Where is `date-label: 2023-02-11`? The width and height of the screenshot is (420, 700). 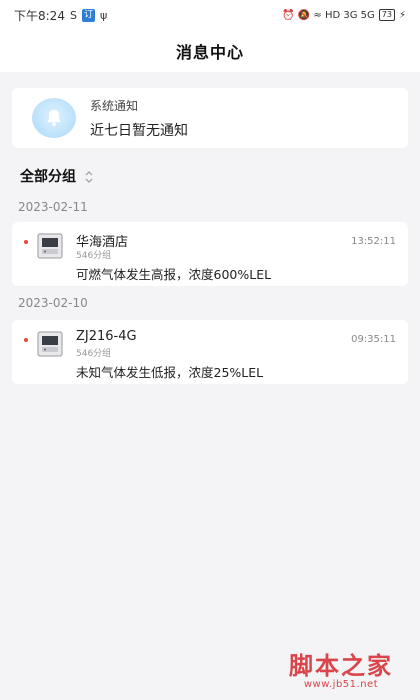
date-label: 2023-02-11 is located at coordinates (53, 207).